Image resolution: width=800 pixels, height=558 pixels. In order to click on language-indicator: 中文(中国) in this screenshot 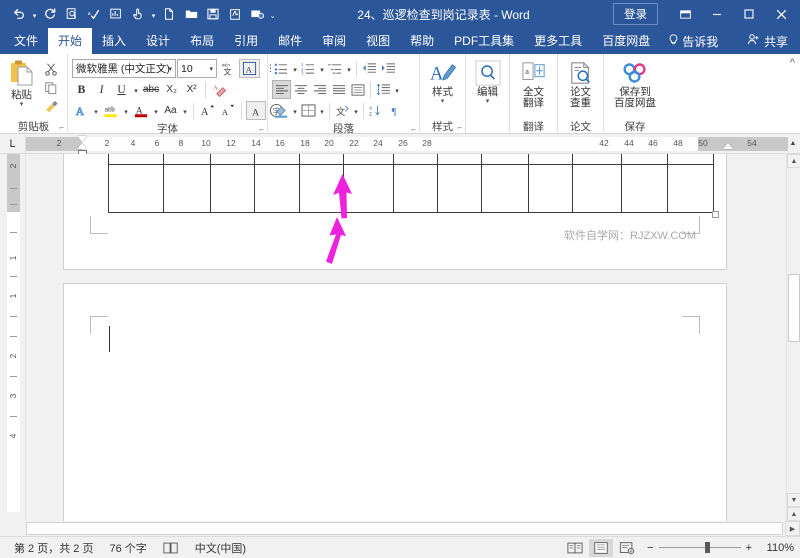, I will do `click(220, 548)`.